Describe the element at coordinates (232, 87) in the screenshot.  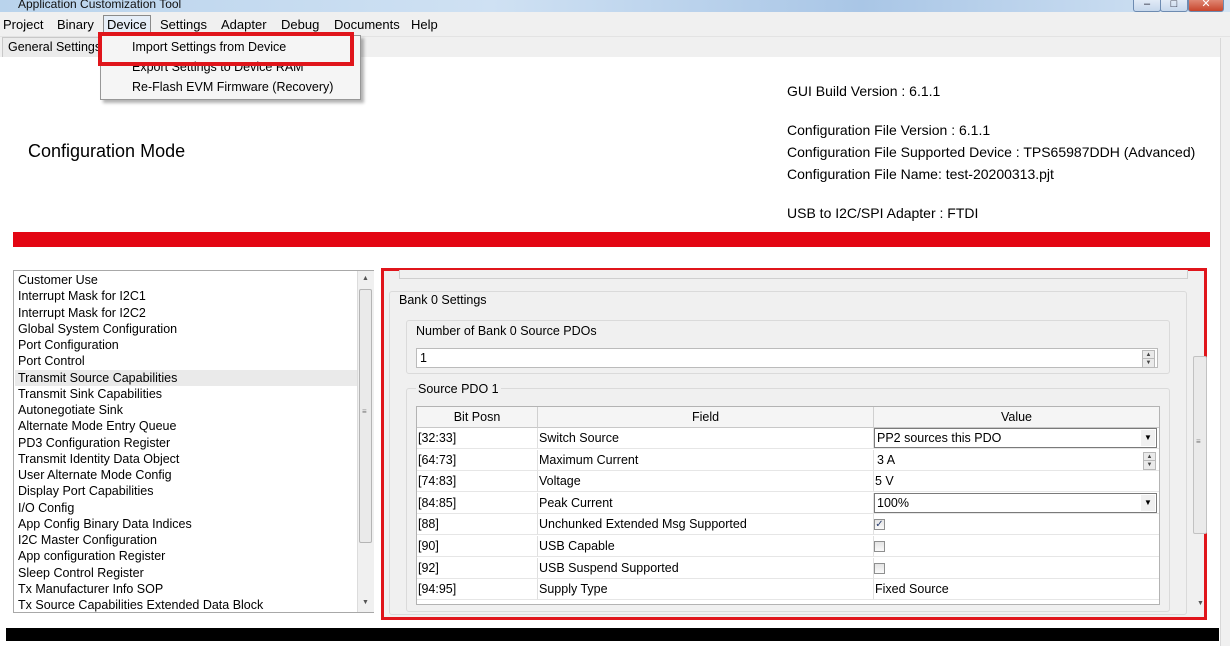
I see `menu-reflash-firmware: Re-Flash EVM Firmware (Recovery)` at that location.